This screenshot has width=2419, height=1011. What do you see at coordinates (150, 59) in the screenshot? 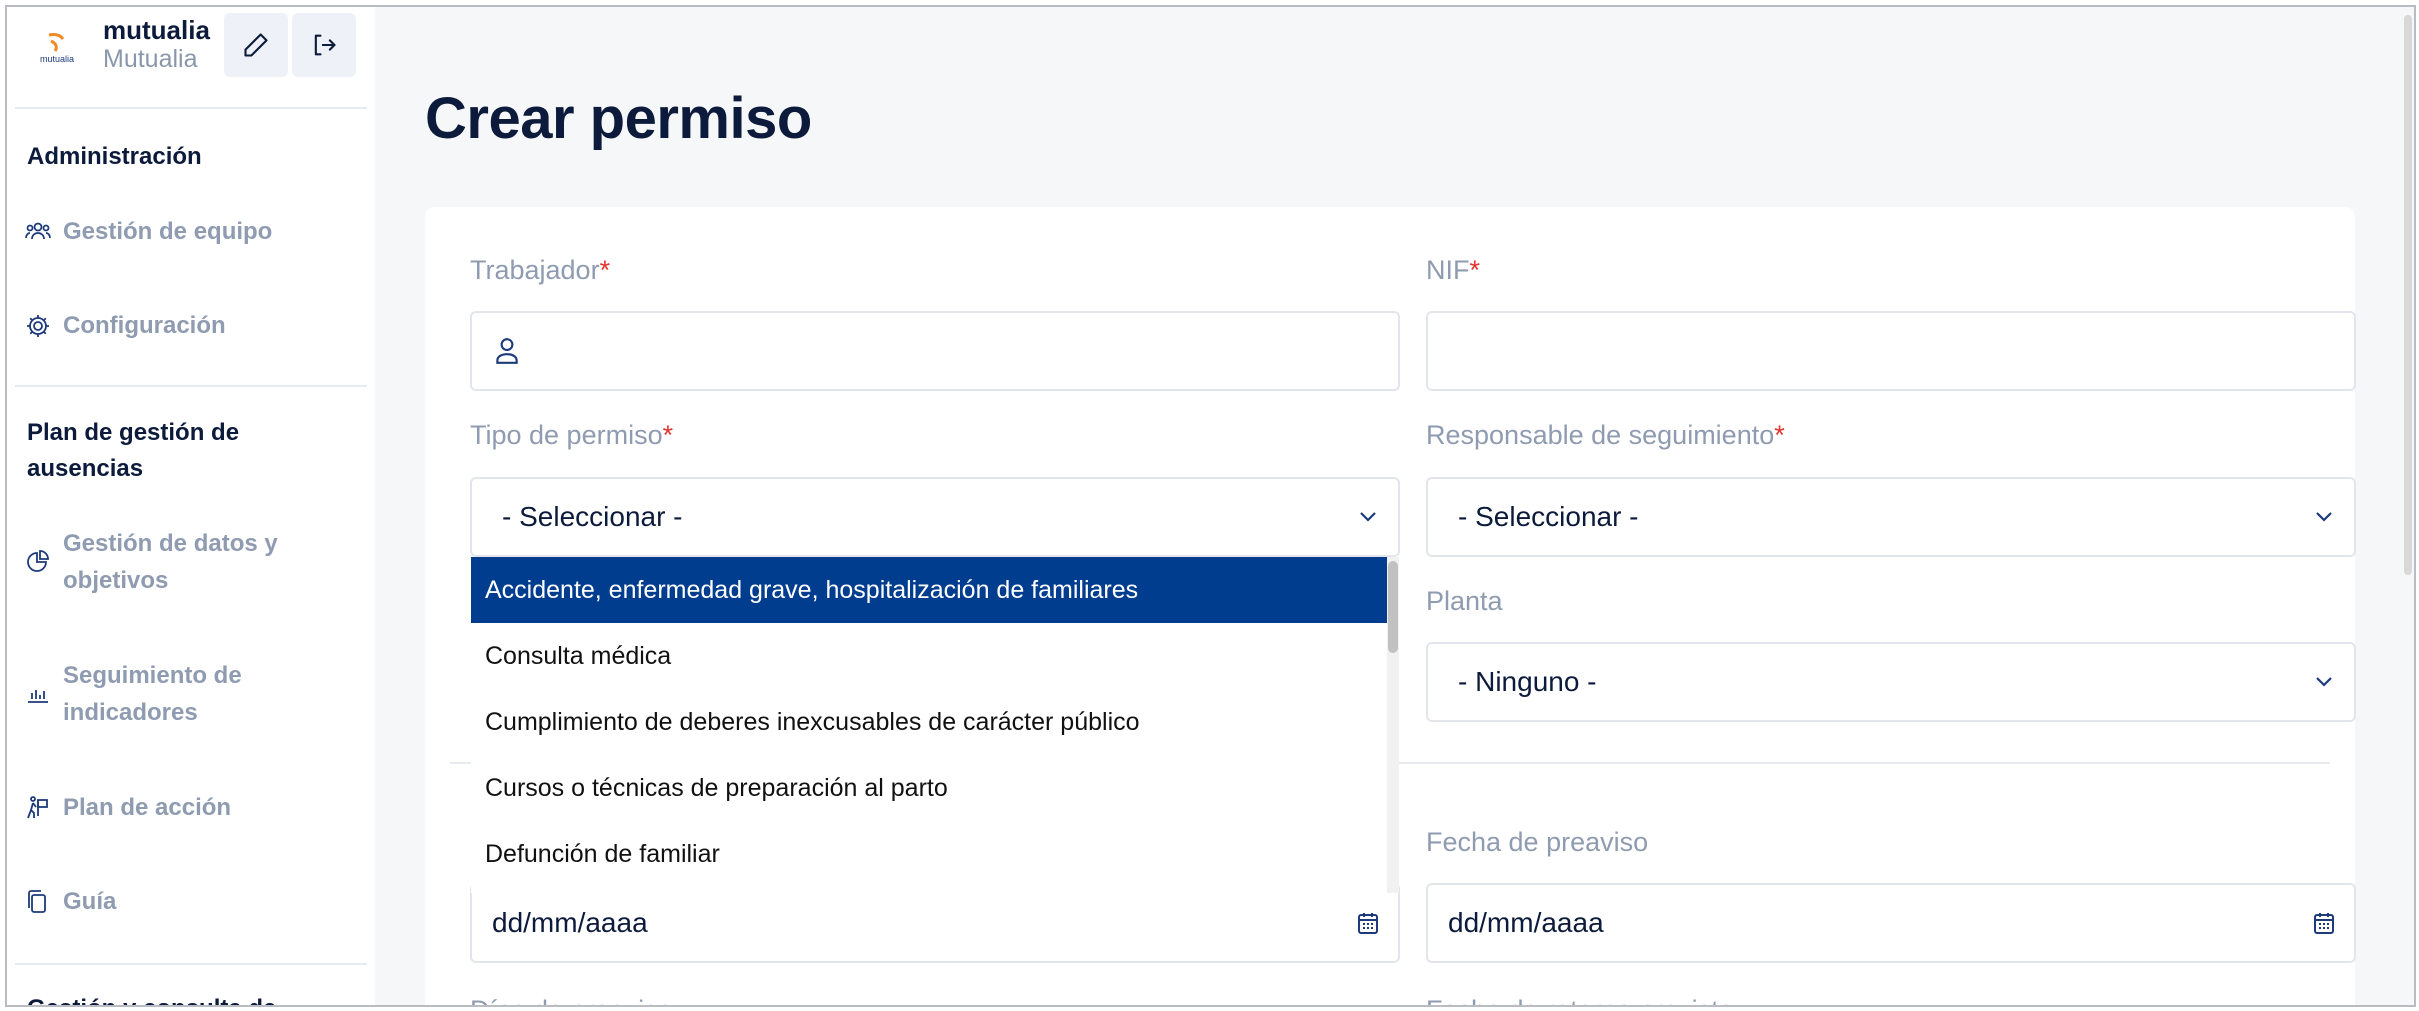
I see `brand-subtitle: Mutualia` at bounding box center [150, 59].